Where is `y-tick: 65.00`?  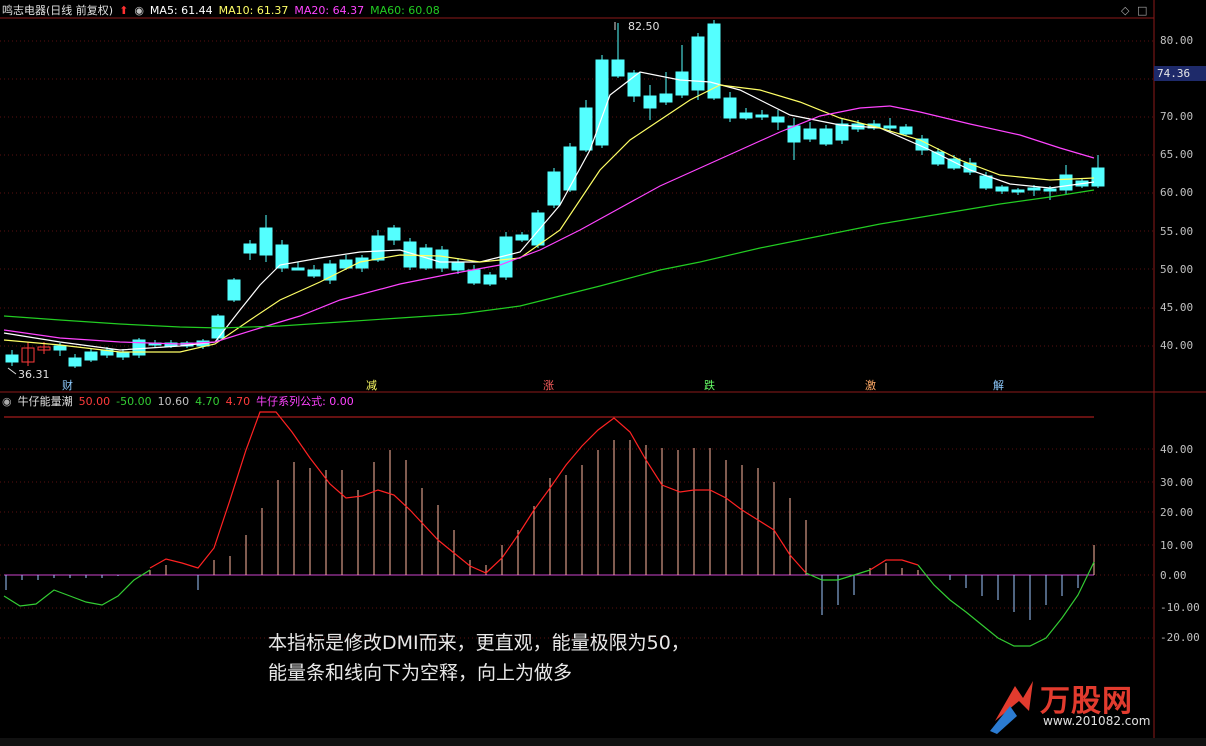 y-tick: 65.00 is located at coordinates (1177, 154).